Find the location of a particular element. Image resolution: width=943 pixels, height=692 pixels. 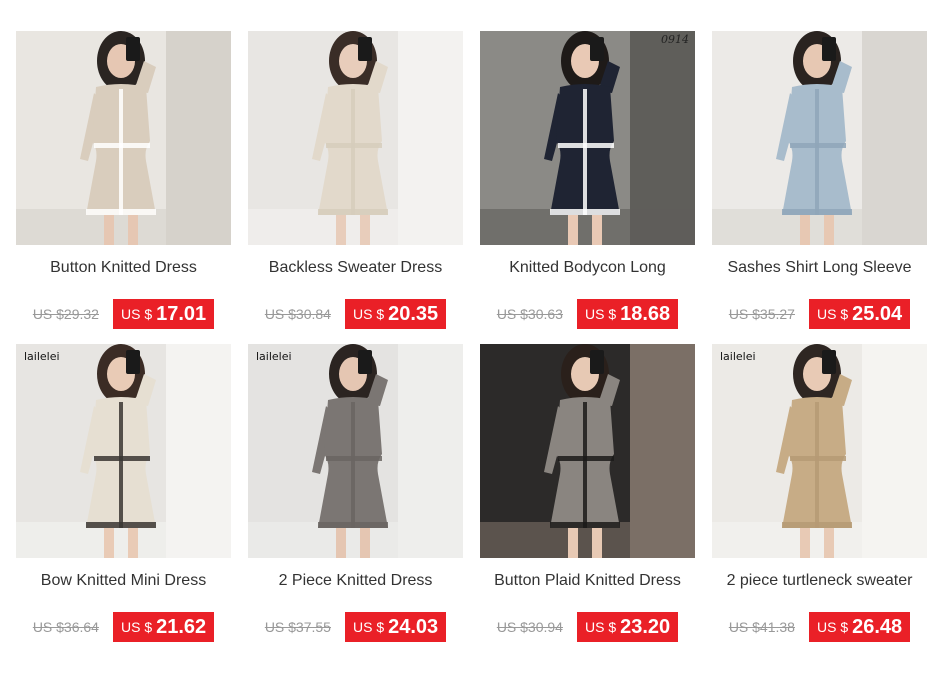

original-price: US $37.55 is located at coordinates (297, 627).